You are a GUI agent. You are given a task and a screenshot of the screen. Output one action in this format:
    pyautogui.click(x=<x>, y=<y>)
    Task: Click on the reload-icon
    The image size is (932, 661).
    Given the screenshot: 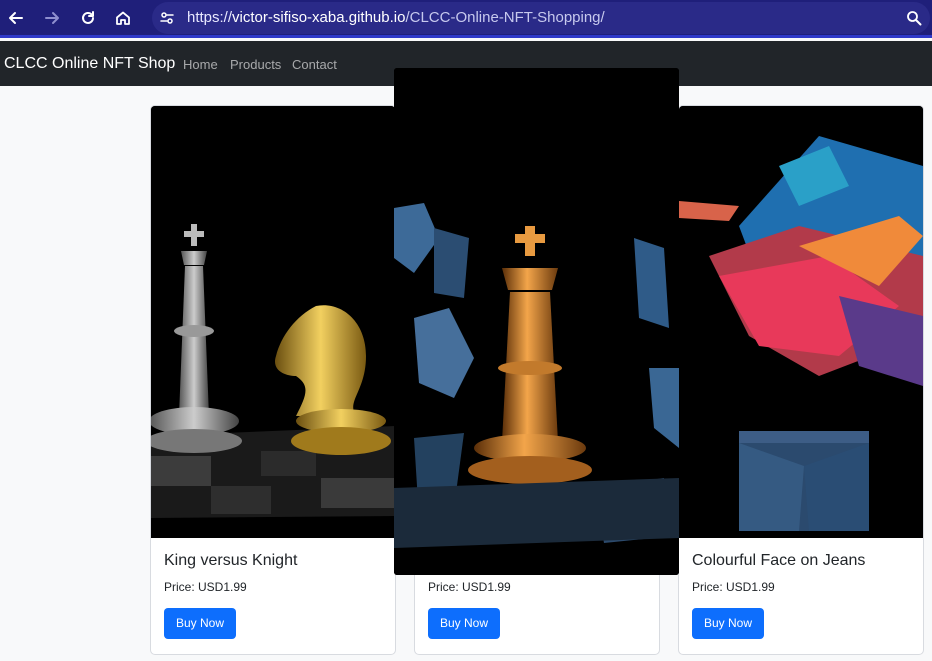 What is the action you would take?
    pyautogui.click(x=88, y=17)
    